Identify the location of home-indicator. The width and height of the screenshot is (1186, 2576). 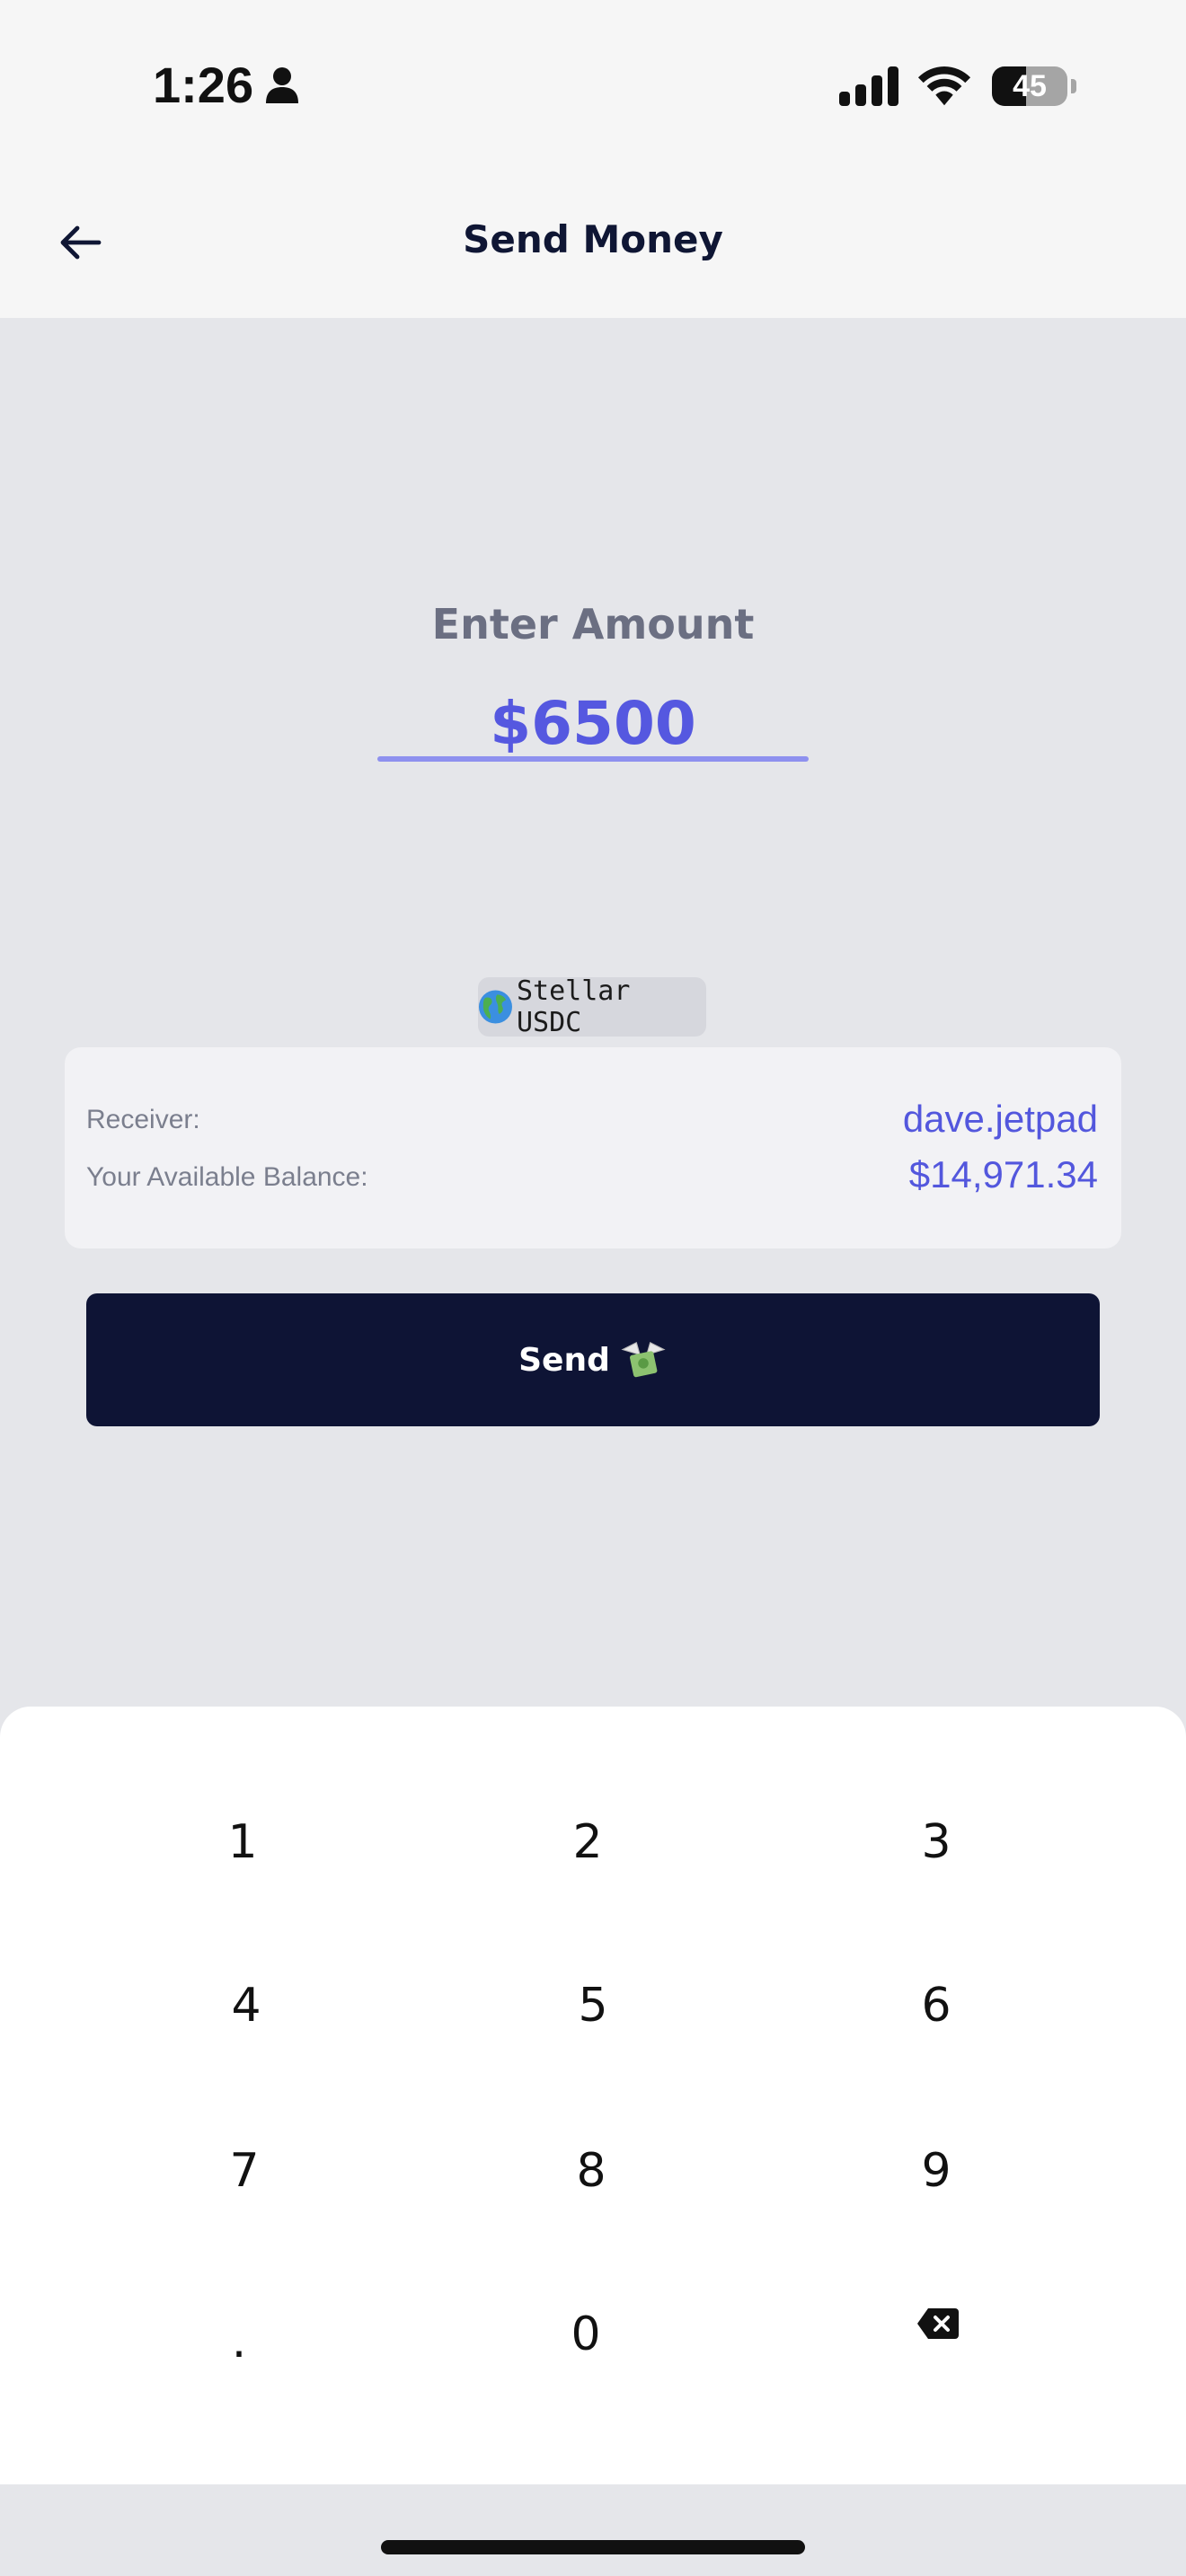
(593, 2547).